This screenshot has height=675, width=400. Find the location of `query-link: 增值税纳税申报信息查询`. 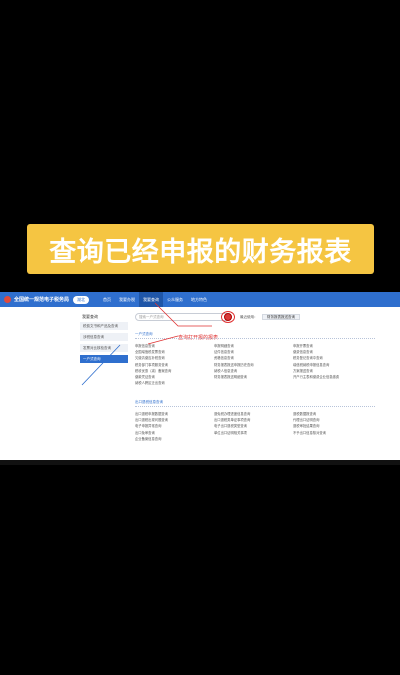

query-link: 增值税纳税申报信息查询 is located at coordinates (311, 364).